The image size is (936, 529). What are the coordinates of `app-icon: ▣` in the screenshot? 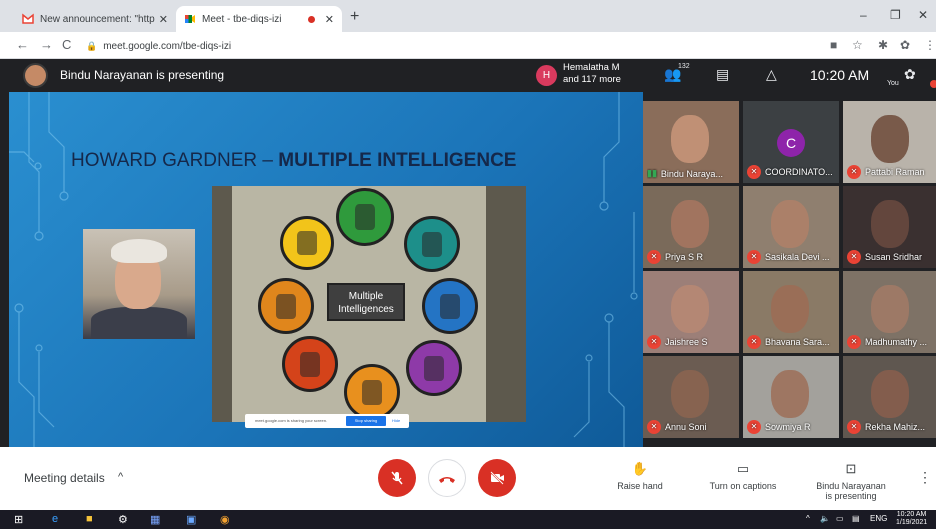 It's located at (191, 519).